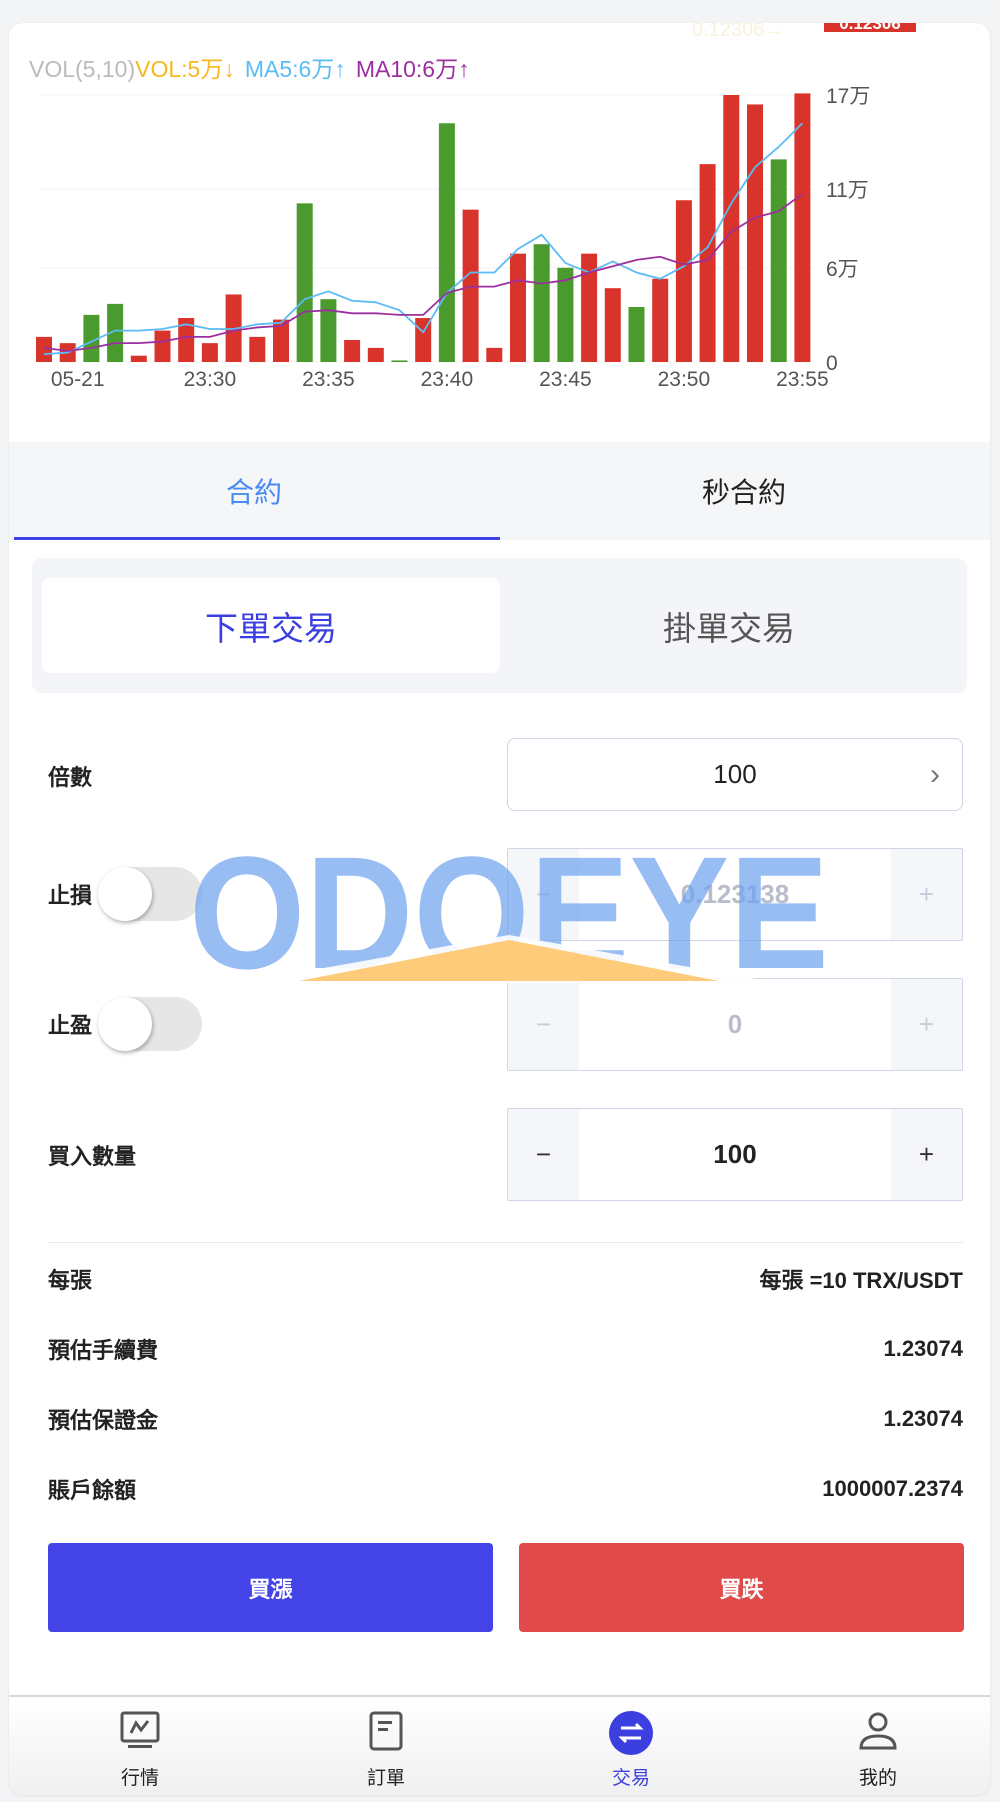 This screenshot has height=1802, width=1000. What do you see at coordinates (877, 1778) in the screenshot?
I see `nav-label: 我的` at bounding box center [877, 1778].